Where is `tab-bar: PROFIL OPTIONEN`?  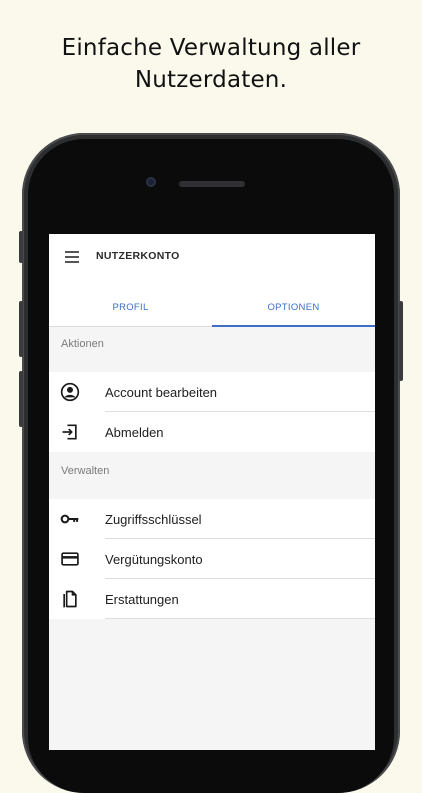 tab-bar: PROFIL OPTIONEN is located at coordinates (212, 303).